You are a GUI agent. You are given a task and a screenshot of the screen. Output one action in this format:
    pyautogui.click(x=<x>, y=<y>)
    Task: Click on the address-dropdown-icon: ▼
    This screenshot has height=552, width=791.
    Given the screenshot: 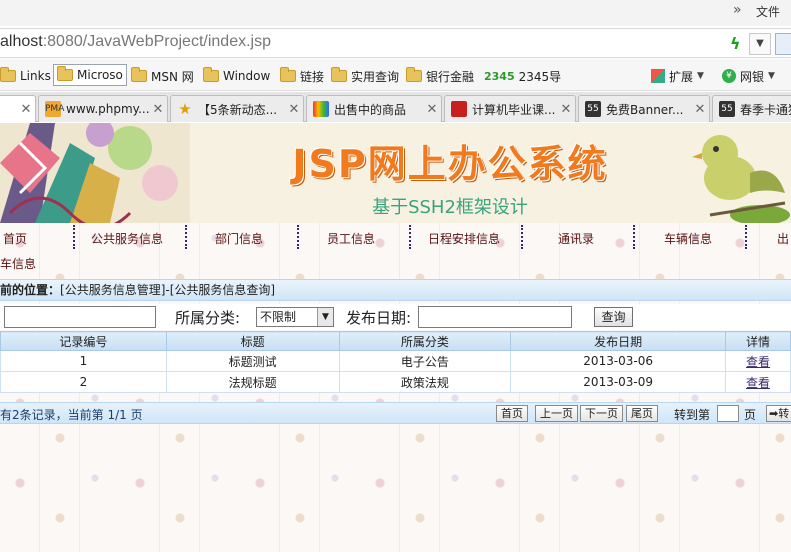 What is the action you would take?
    pyautogui.click(x=760, y=44)
    